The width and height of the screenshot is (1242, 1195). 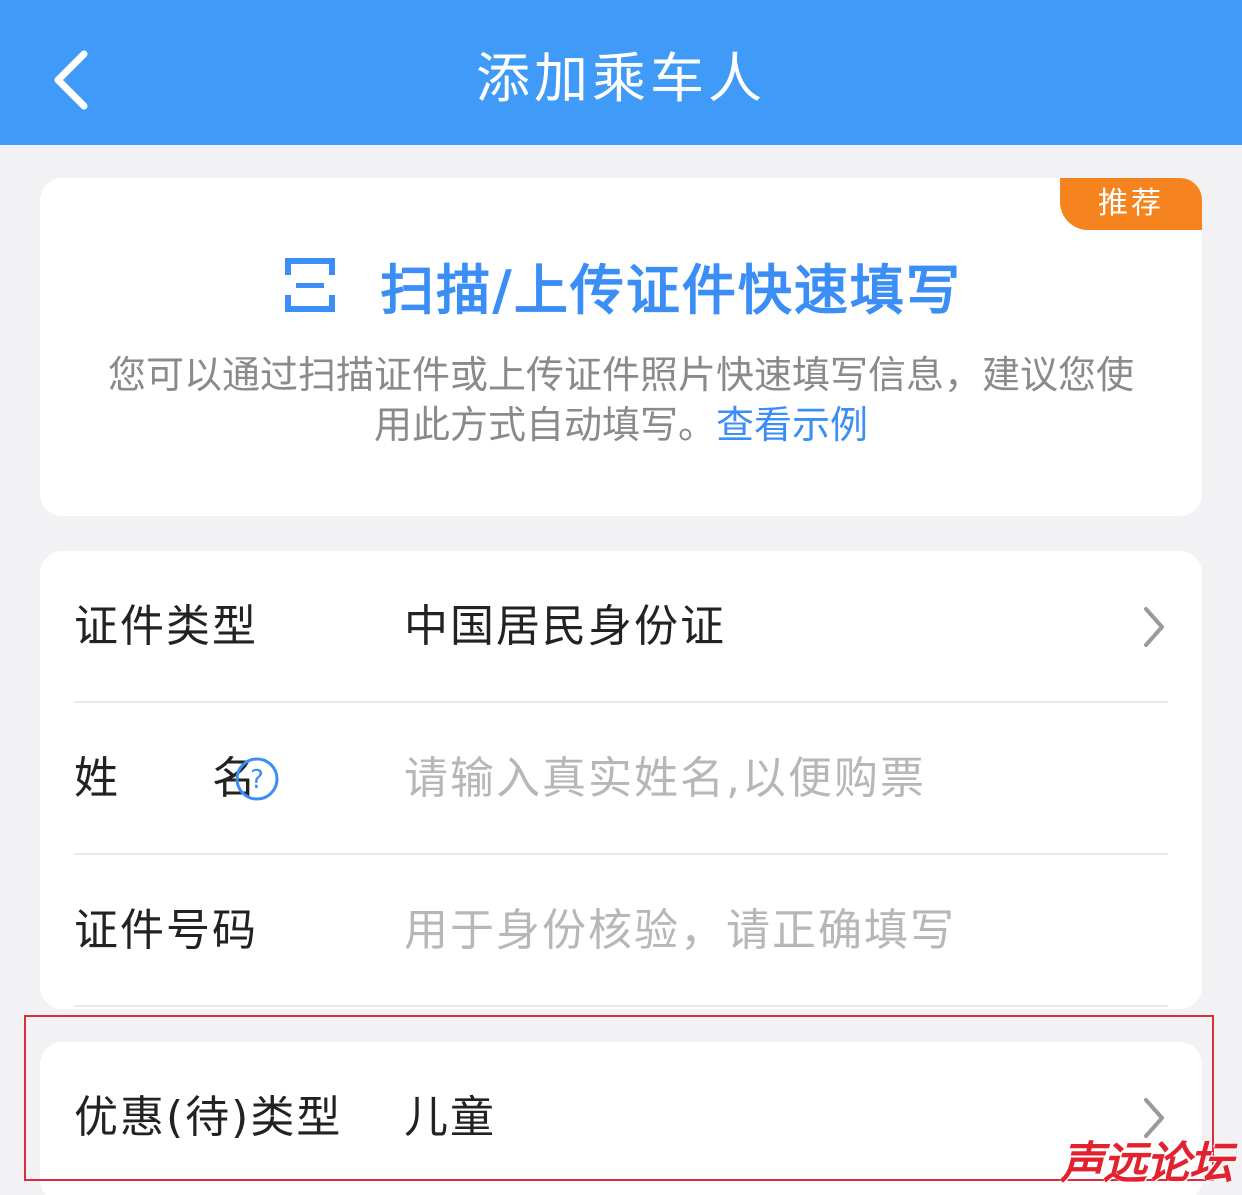 I want to click on id-number-label: 证件号码, so click(x=166, y=930).